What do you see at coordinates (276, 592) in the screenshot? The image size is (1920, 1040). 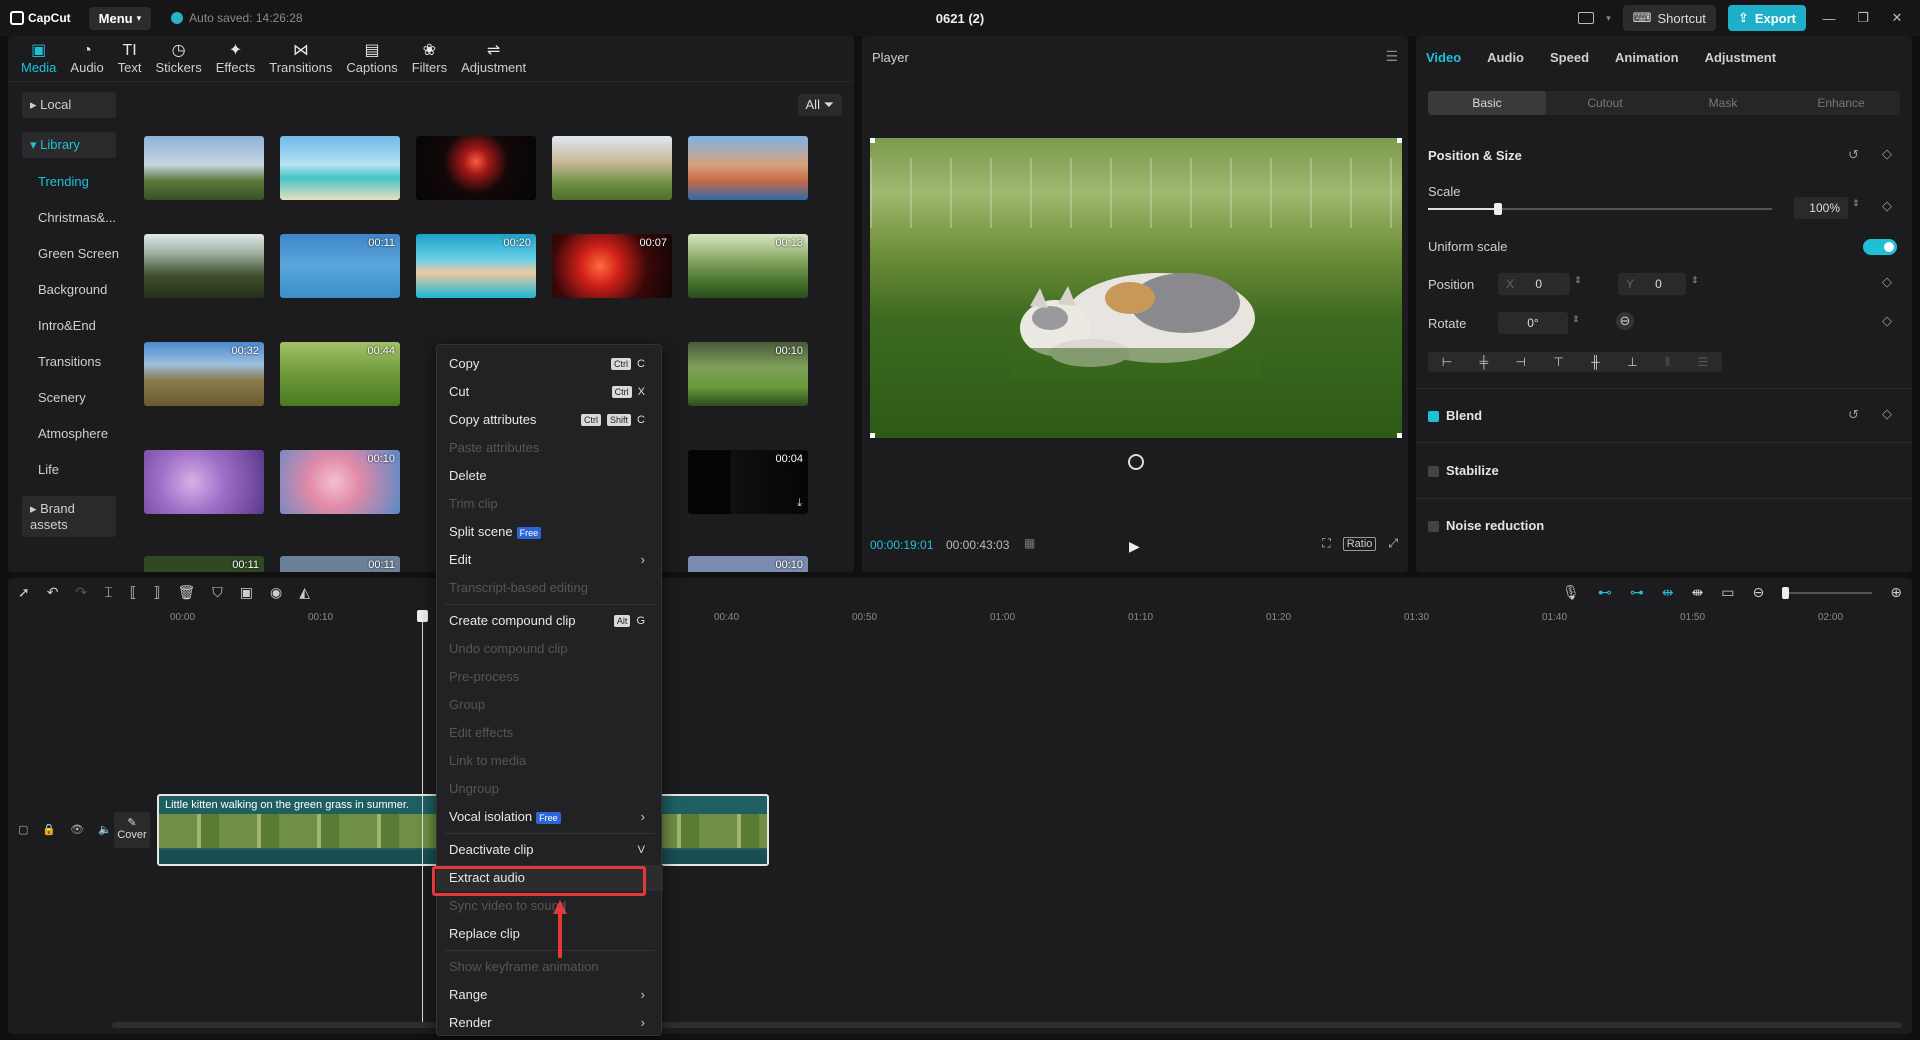 I see `speed-icon: ◉` at bounding box center [276, 592].